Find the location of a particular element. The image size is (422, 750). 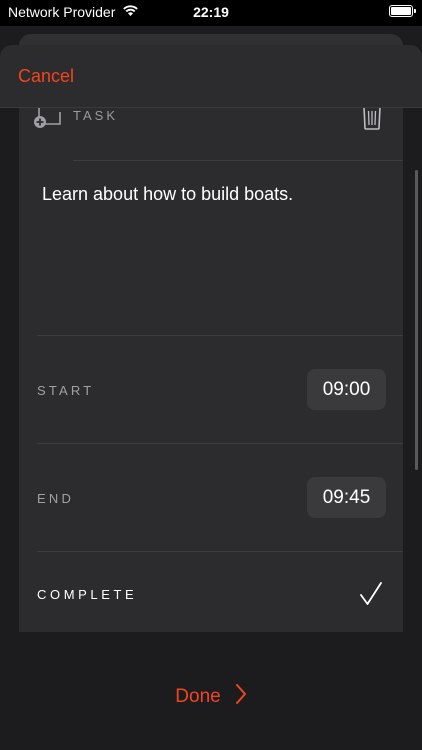

task-section-label: TASK is located at coordinates (95, 115).